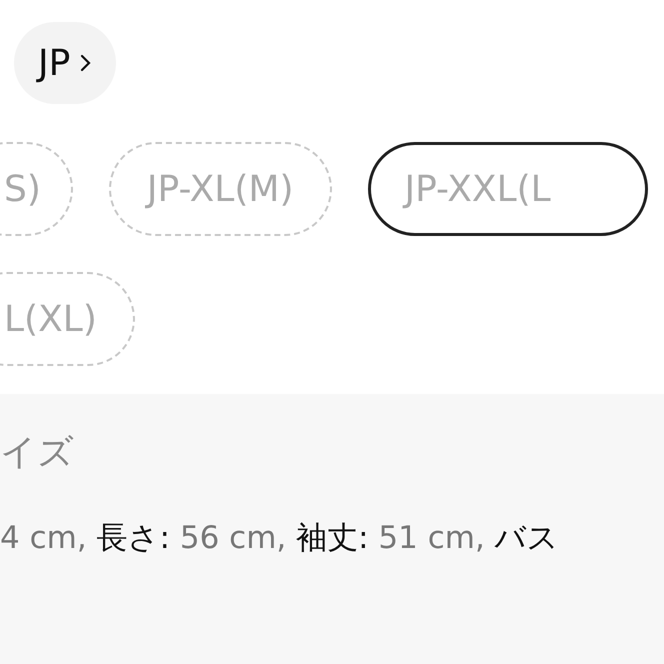 This screenshot has height=664, width=664. What do you see at coordinates (508, 189) in the screenshot?
I see `size-chip: JP-XXL(L` at bounding box center [508, 189].